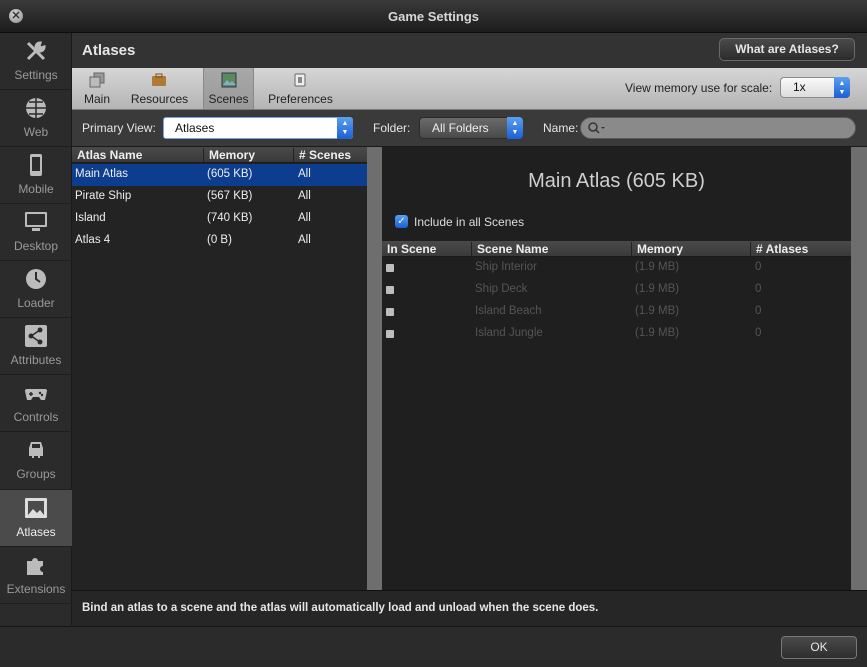 Image resolution: width=867 pixels, height=667 pixels. Describe the element at coordinates (36, 61) in the screenshot. I see `sidebar-item-settings: Settings` at that location.